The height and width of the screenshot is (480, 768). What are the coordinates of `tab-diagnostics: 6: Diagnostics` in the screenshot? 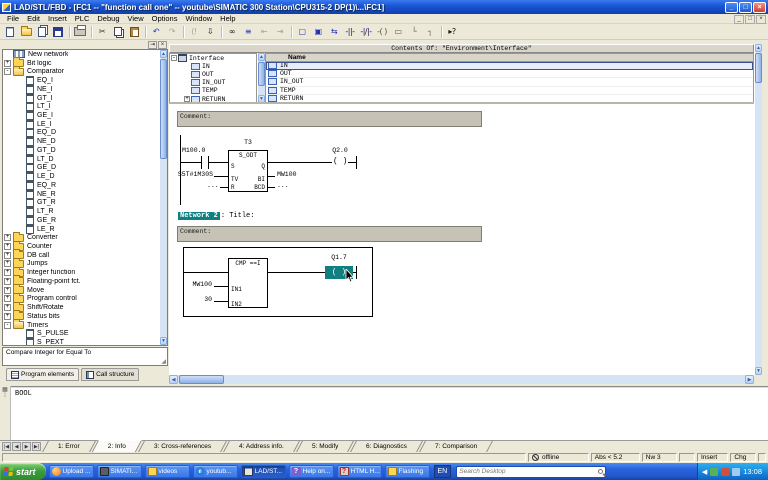 It's located at (386, 446).